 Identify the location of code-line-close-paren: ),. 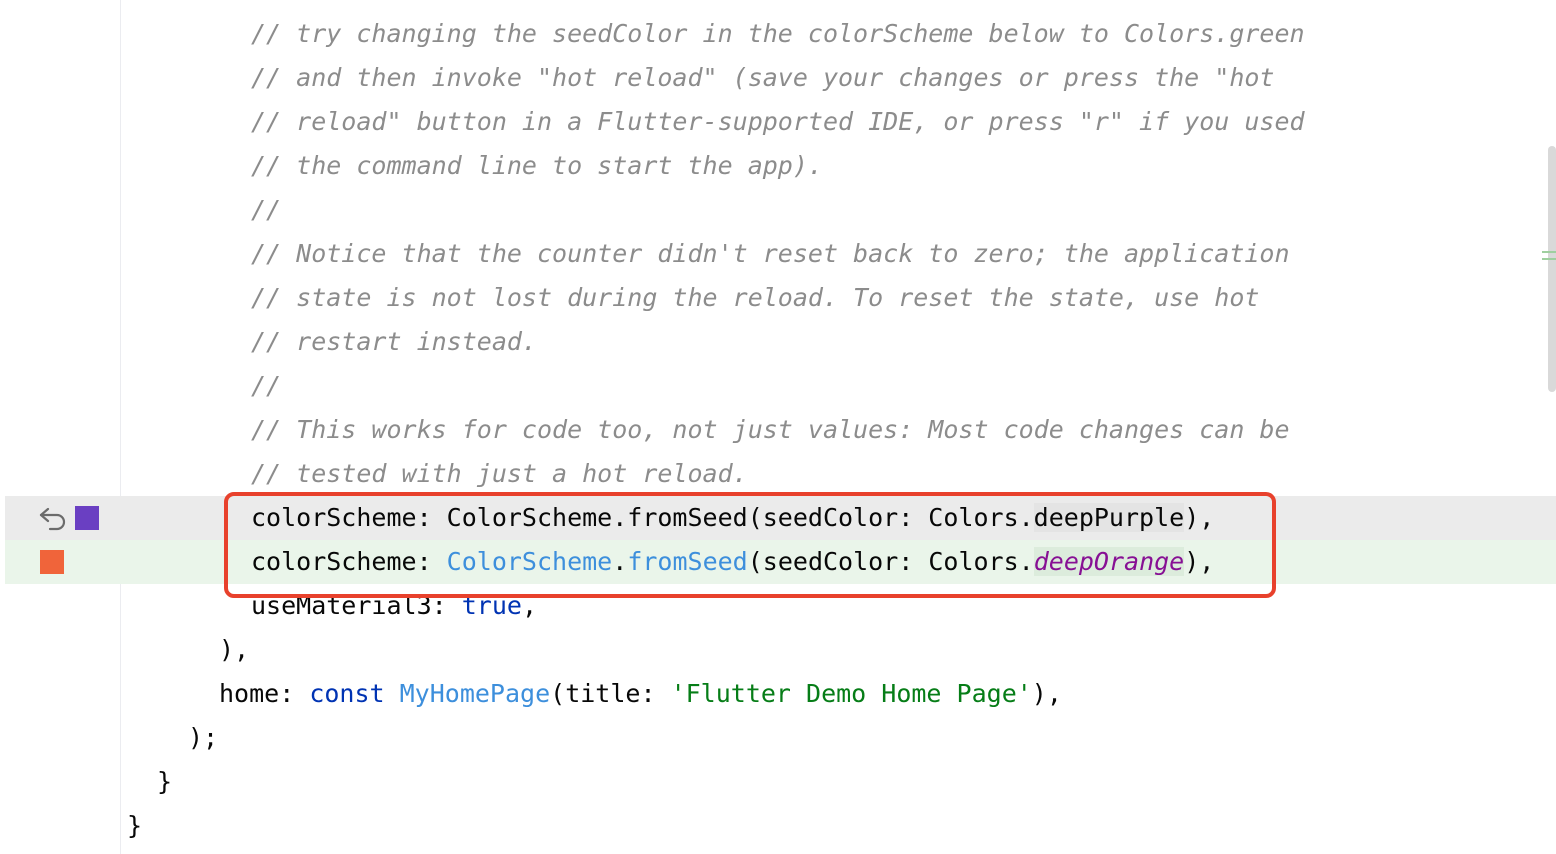
(838, 650).